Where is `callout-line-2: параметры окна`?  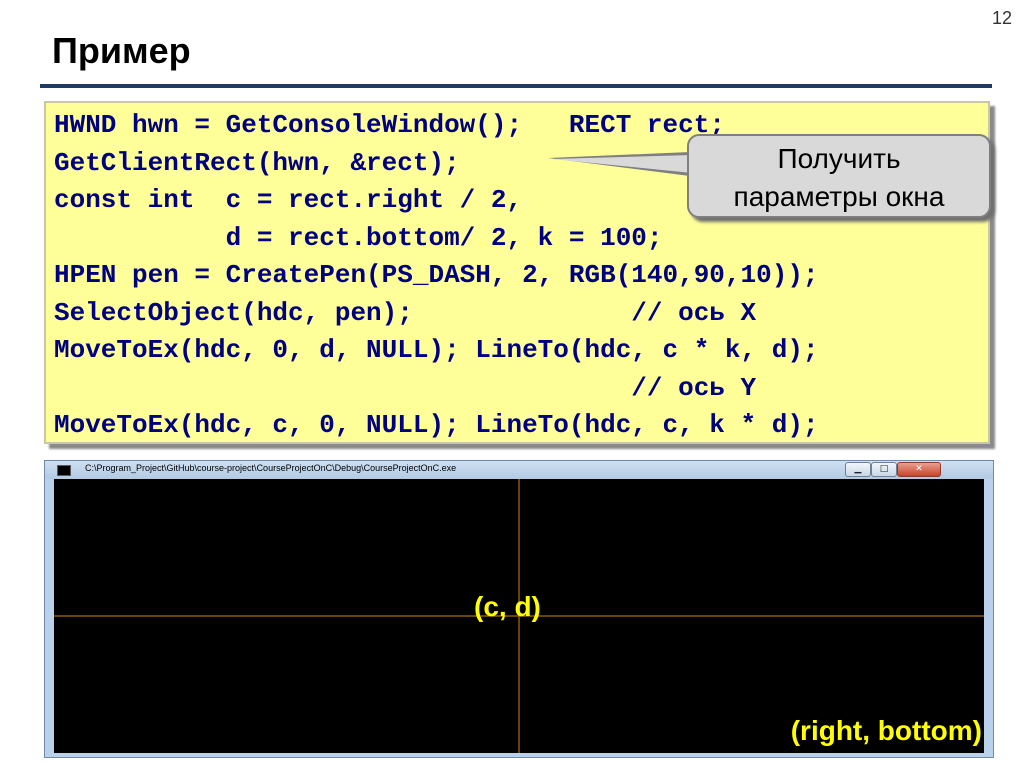
callout-line-2: параметры окна is located at coordinates (839, 196).